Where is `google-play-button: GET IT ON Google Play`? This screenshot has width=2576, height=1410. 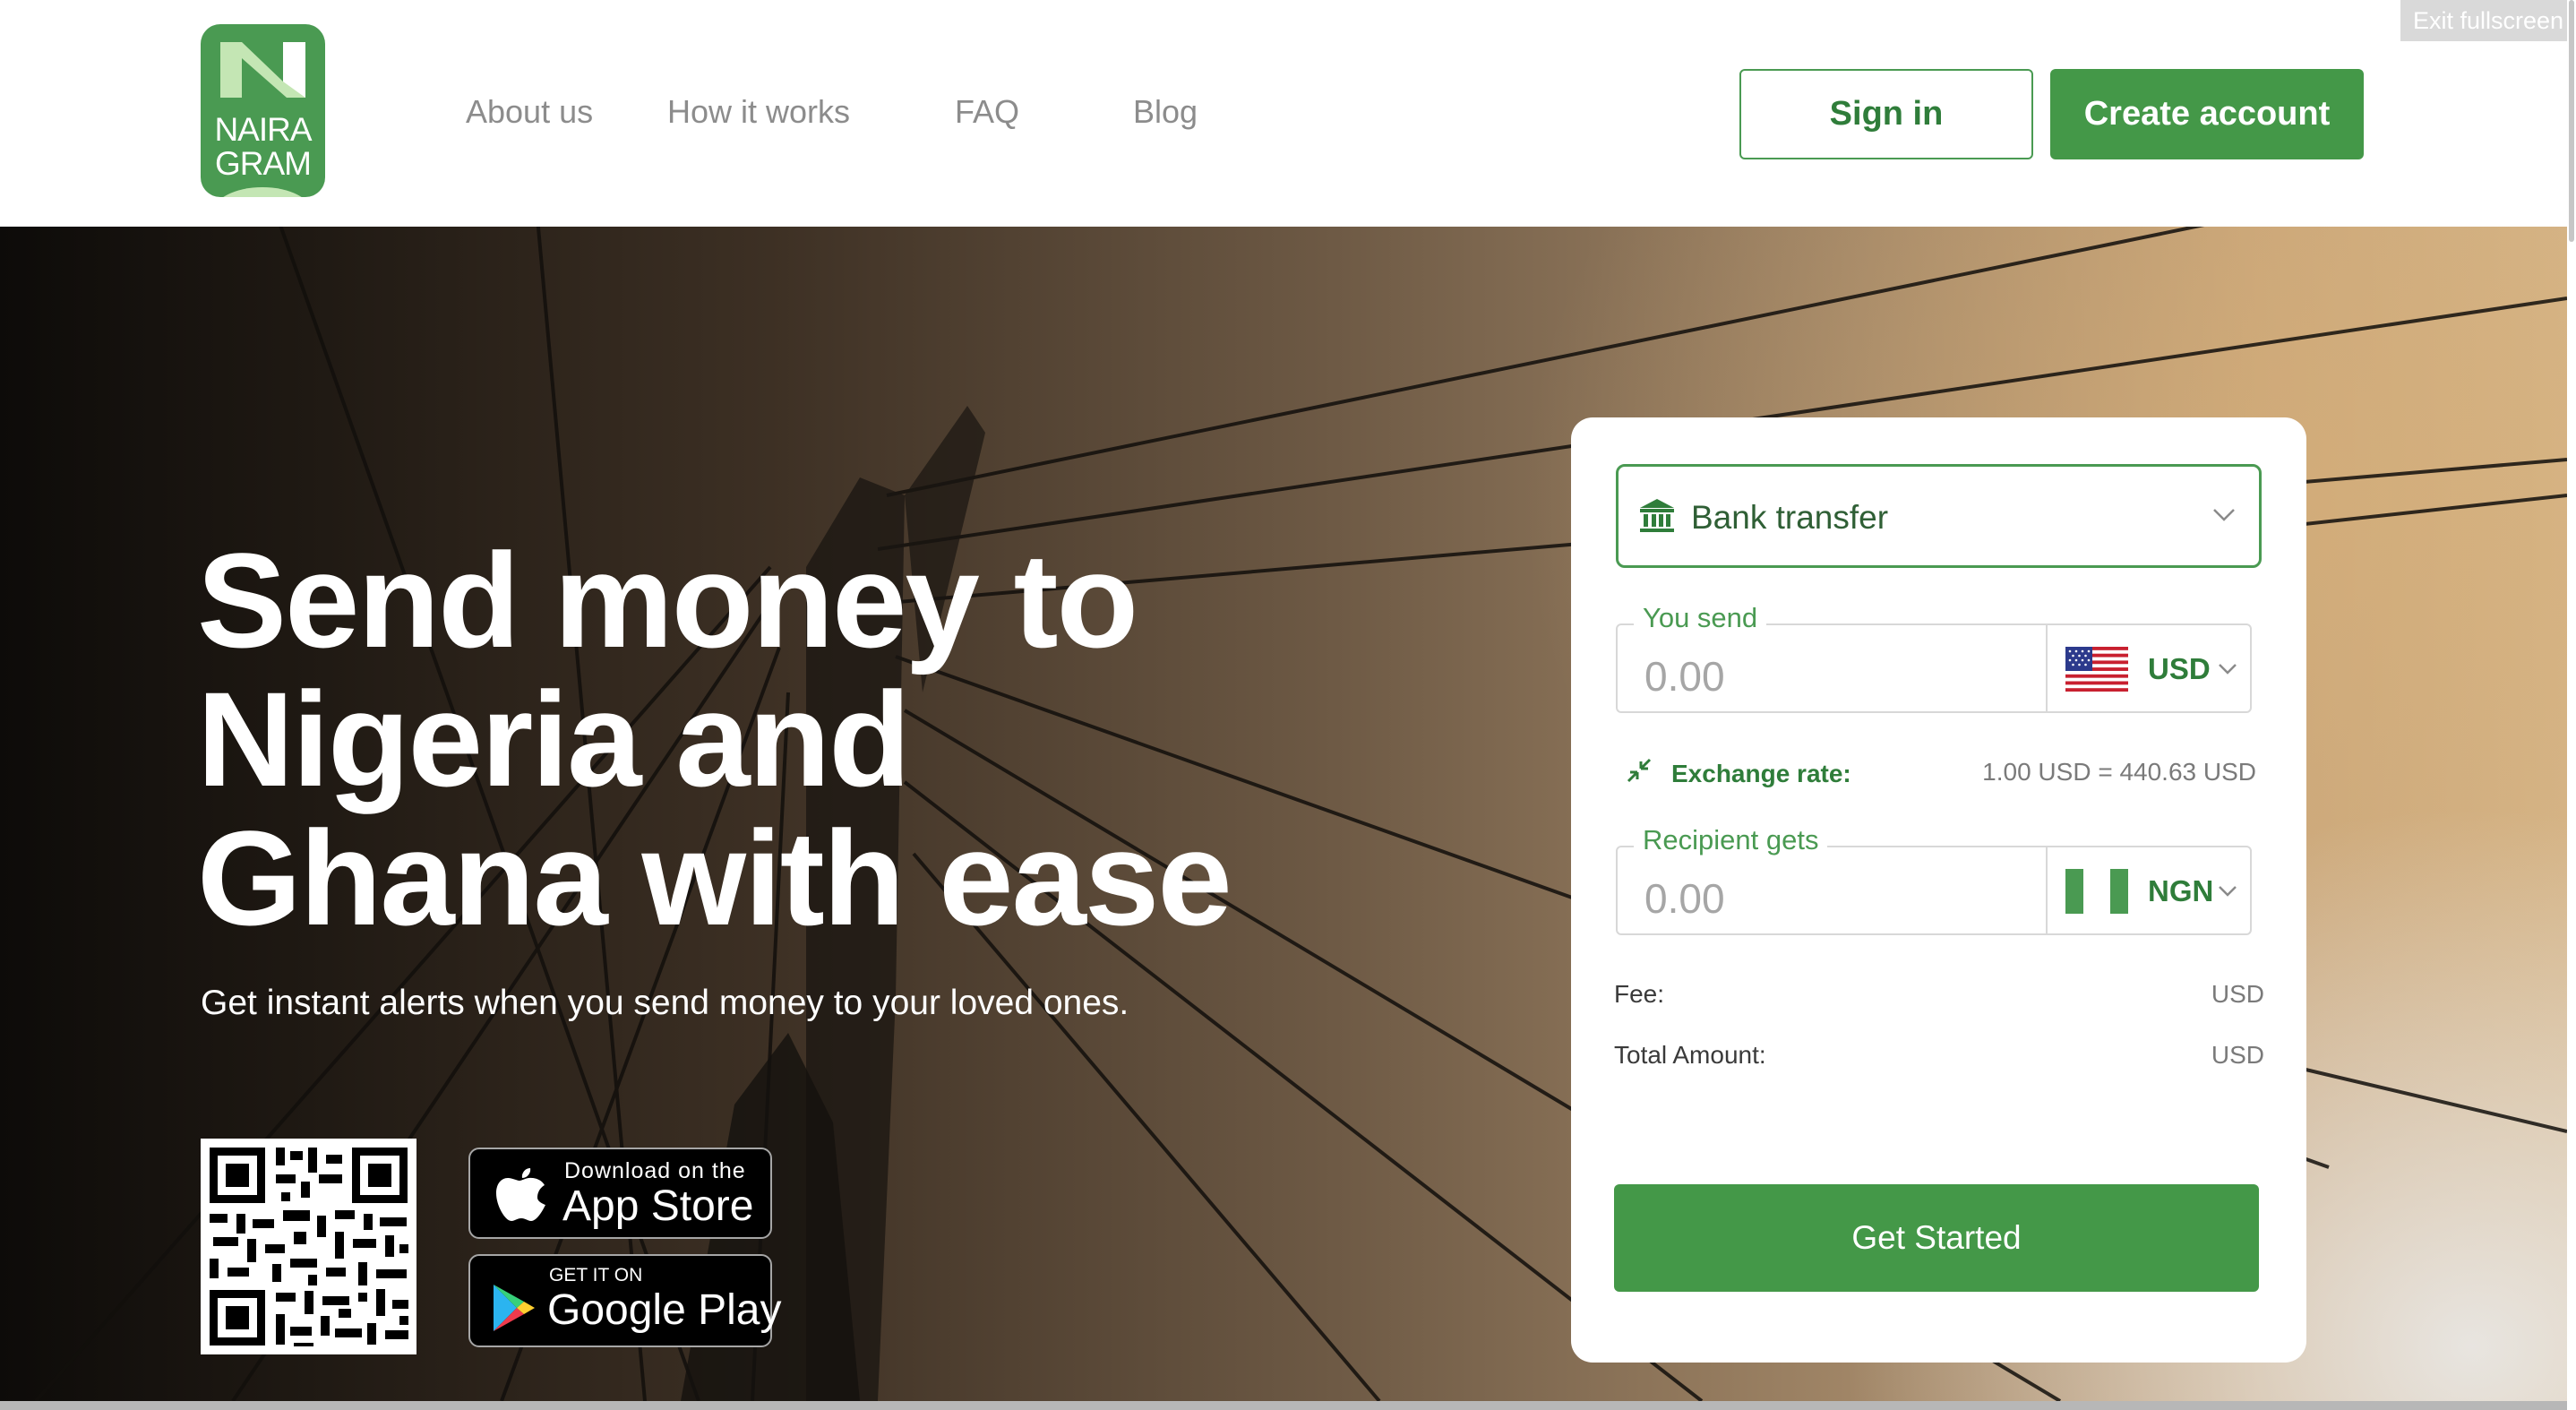
google-play-button: GET IT ON Google Play is located at coordinates (625, 1300).